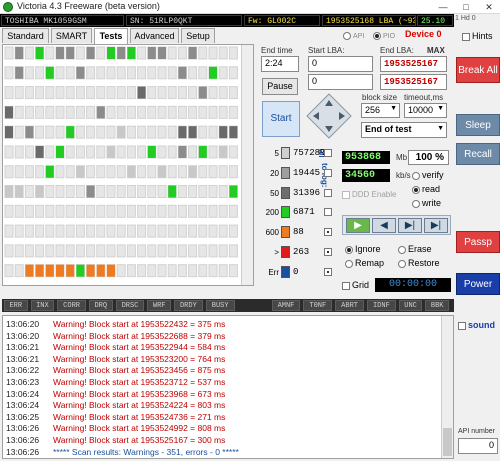  Describe the element at coordinates (349, 263) in the screenshot. I see `radio-icon` at that location.